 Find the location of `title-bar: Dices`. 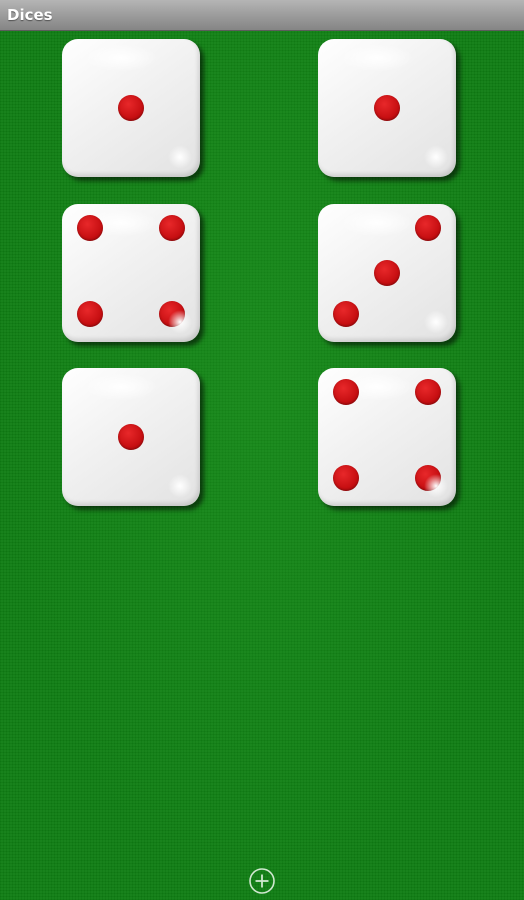

title-bar: Dices is located at coordinates (262, 15).